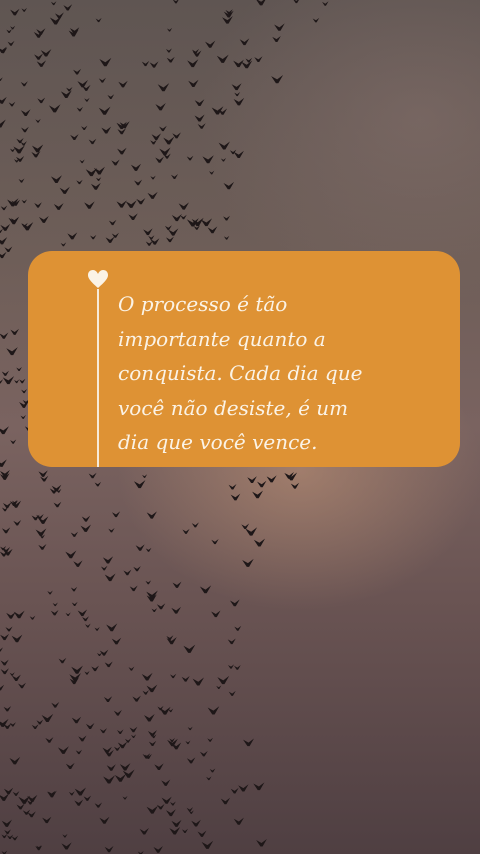  What do you see at coordinates (218, 442) in the screenshot?
I see `quote-line: dia que você vence.` at bounding box center [218, 442].